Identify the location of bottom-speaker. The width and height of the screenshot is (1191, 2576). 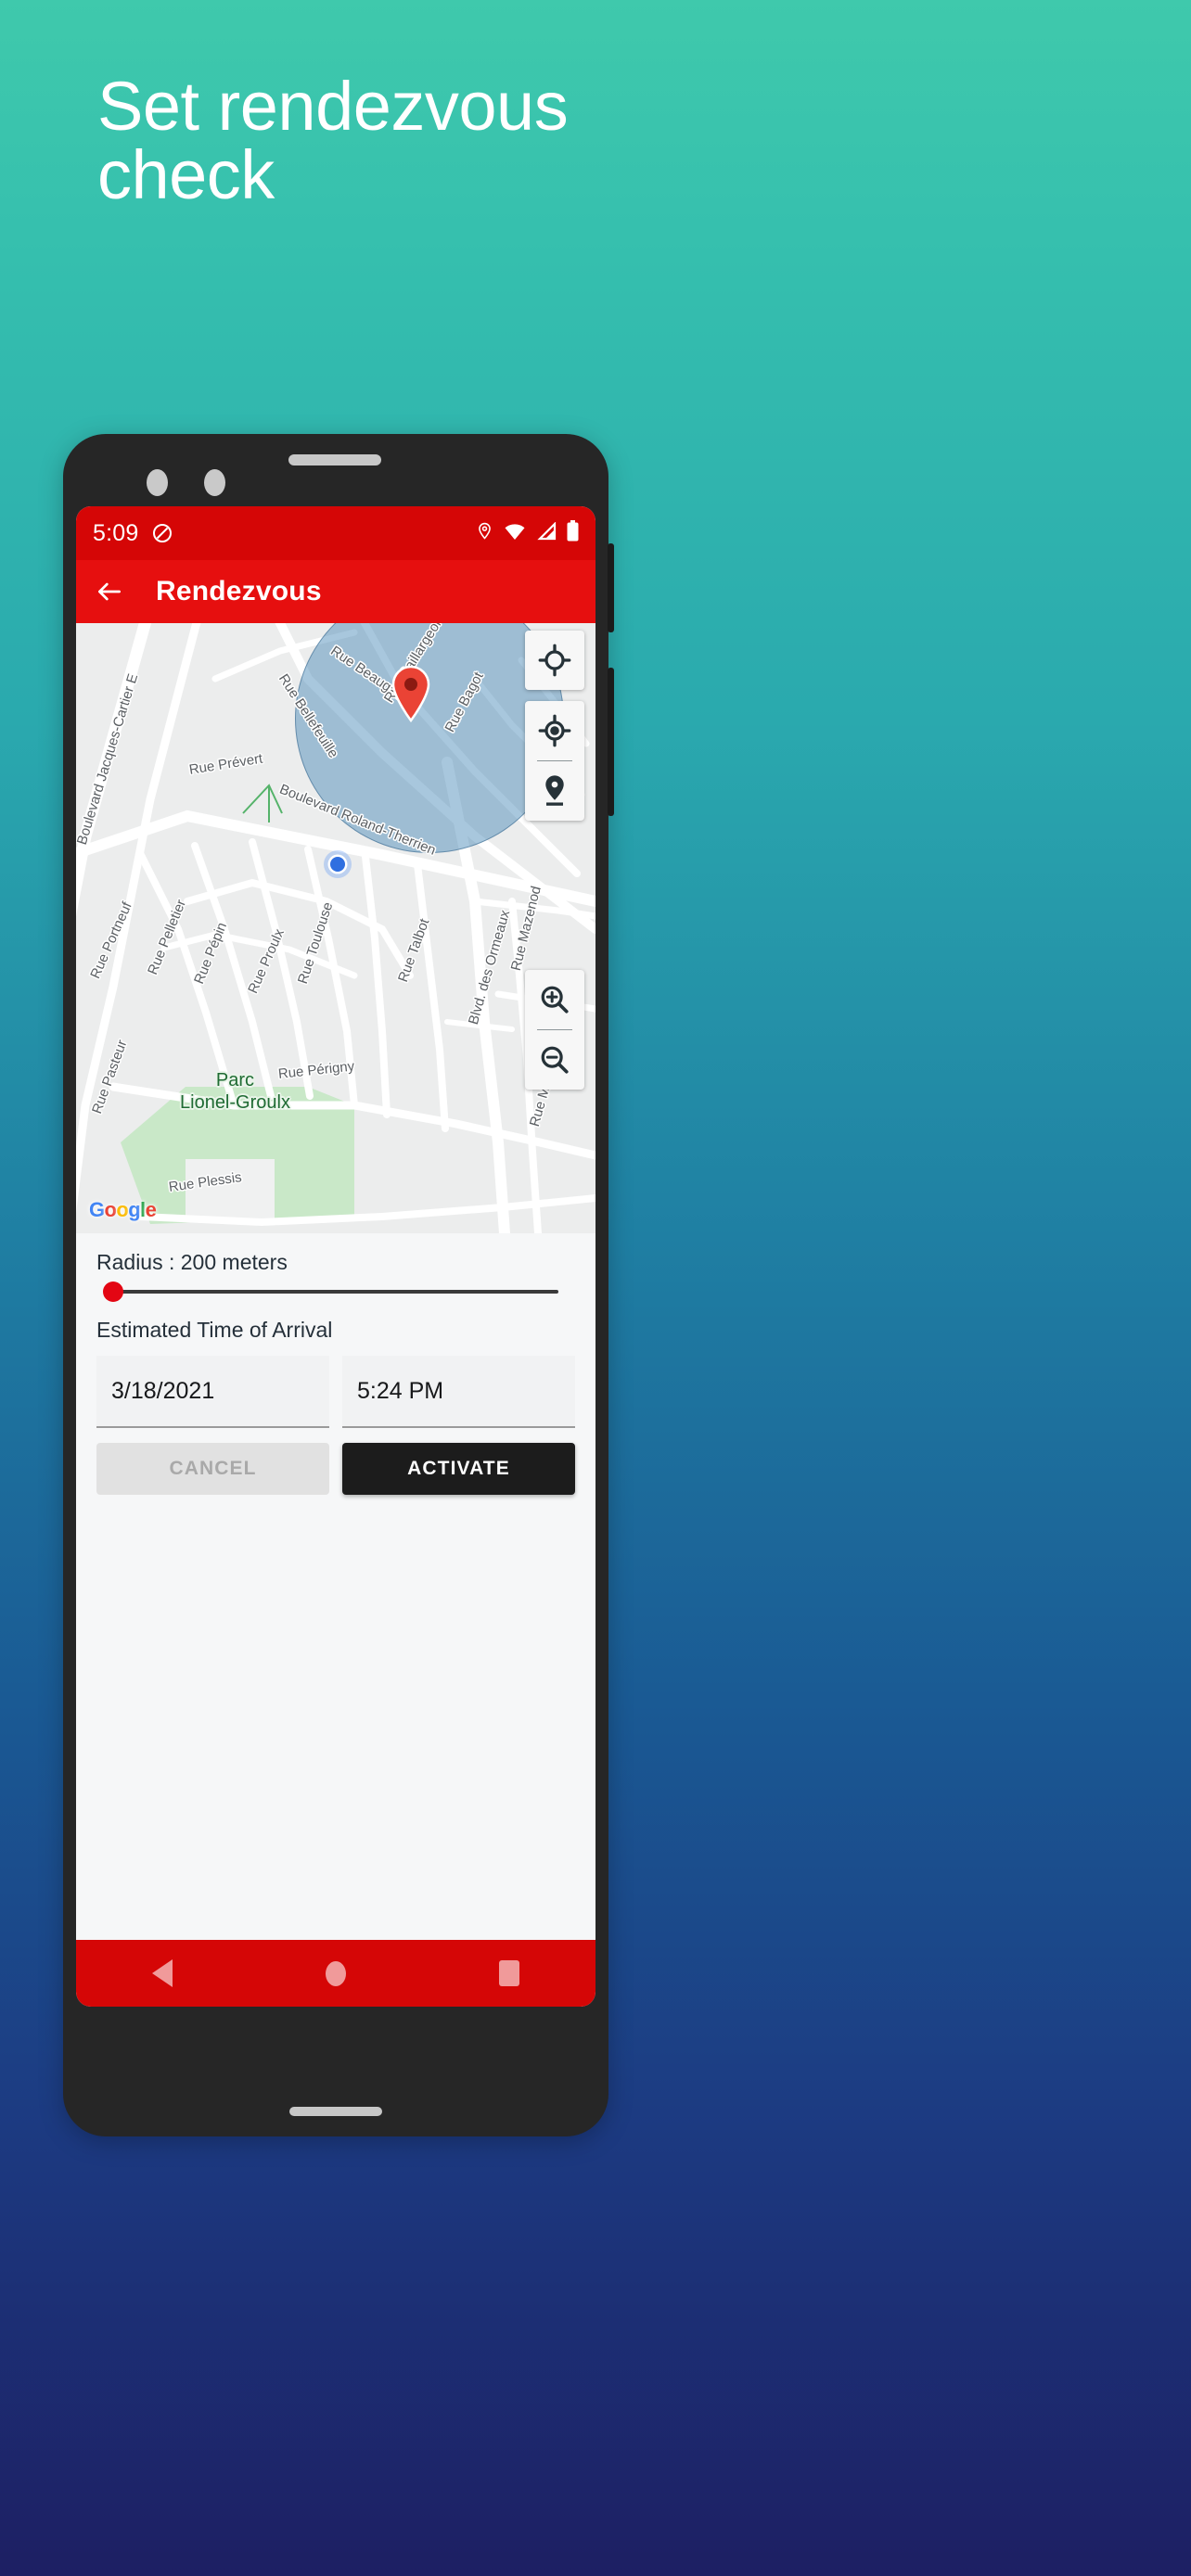
(335, 2111).